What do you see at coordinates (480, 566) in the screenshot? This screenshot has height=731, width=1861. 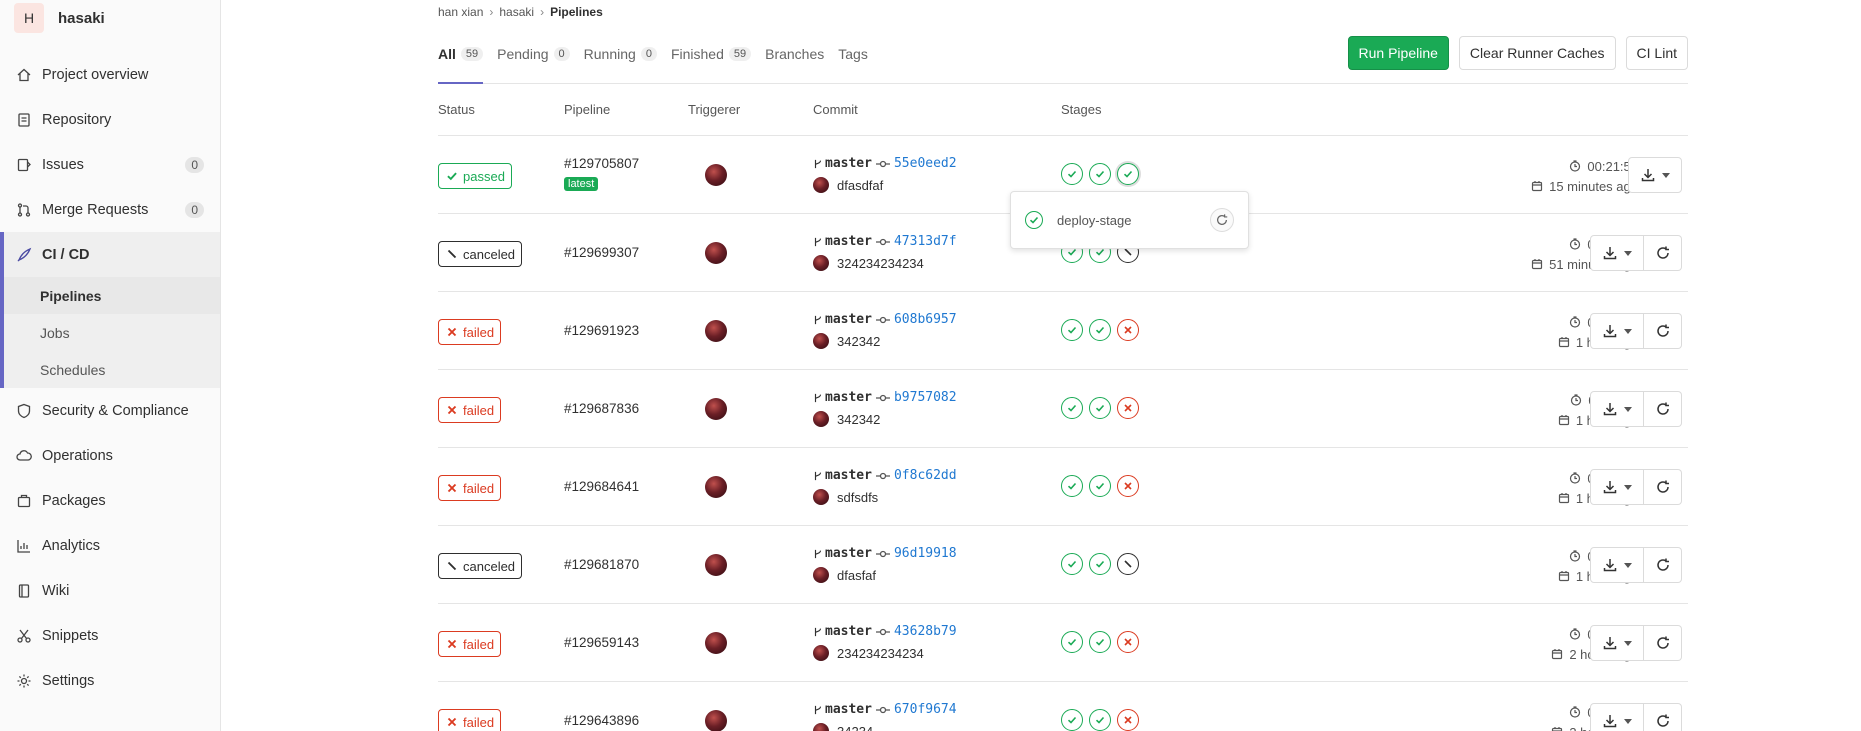 I see `status-badge: canceled` at bounding box center [480, 566].